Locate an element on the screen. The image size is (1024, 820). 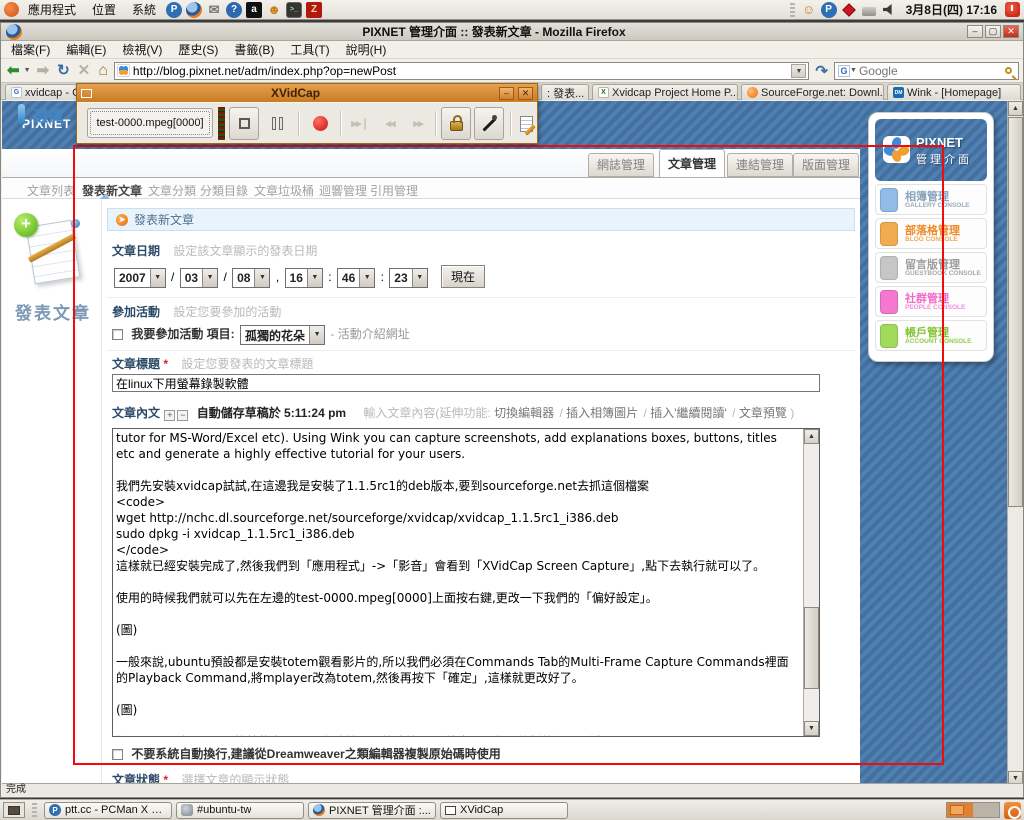
home-button: ⌂ is located at coordinates (103, 70).